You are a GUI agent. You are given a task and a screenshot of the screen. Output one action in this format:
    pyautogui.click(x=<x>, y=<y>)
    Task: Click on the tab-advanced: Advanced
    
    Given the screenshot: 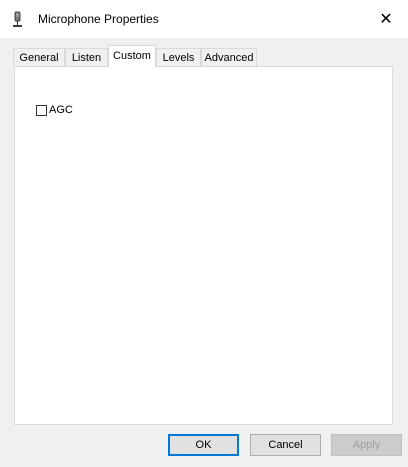 What is the action you would take?
    pyautogui.click(x=229, y=57)
    